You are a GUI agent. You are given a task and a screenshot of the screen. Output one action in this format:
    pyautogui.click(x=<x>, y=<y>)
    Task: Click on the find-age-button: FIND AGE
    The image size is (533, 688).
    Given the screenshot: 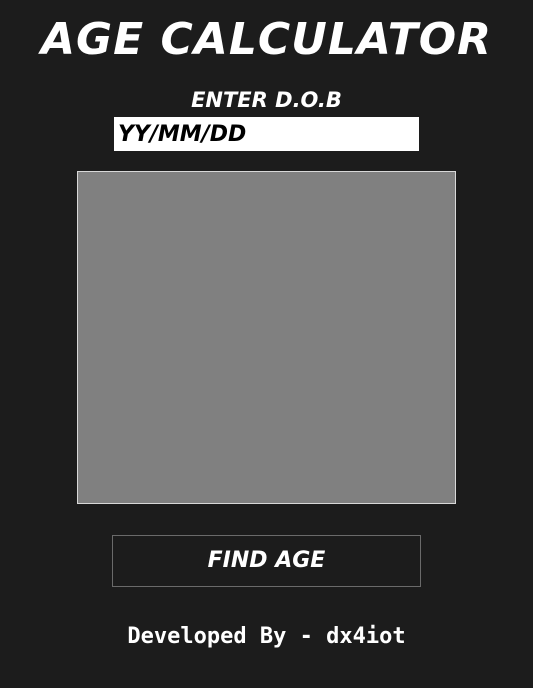 What is the action you would take?
    pyautogui.click(x=266, y=561)
    